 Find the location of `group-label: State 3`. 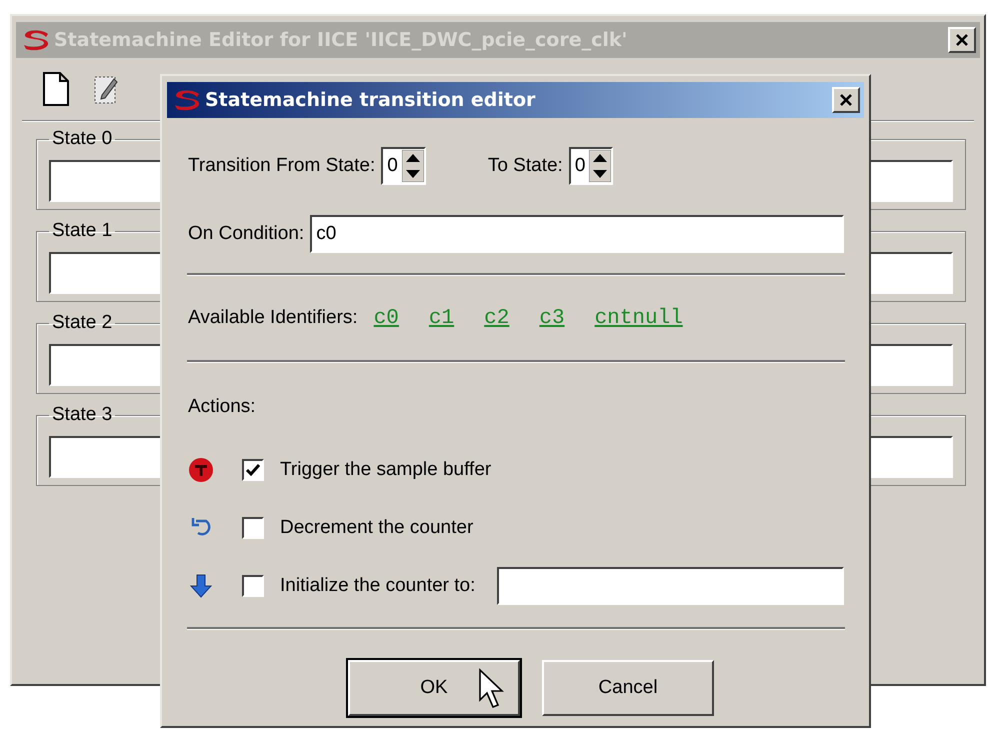

group-label: State 3 is located at coordinates (82, 415).